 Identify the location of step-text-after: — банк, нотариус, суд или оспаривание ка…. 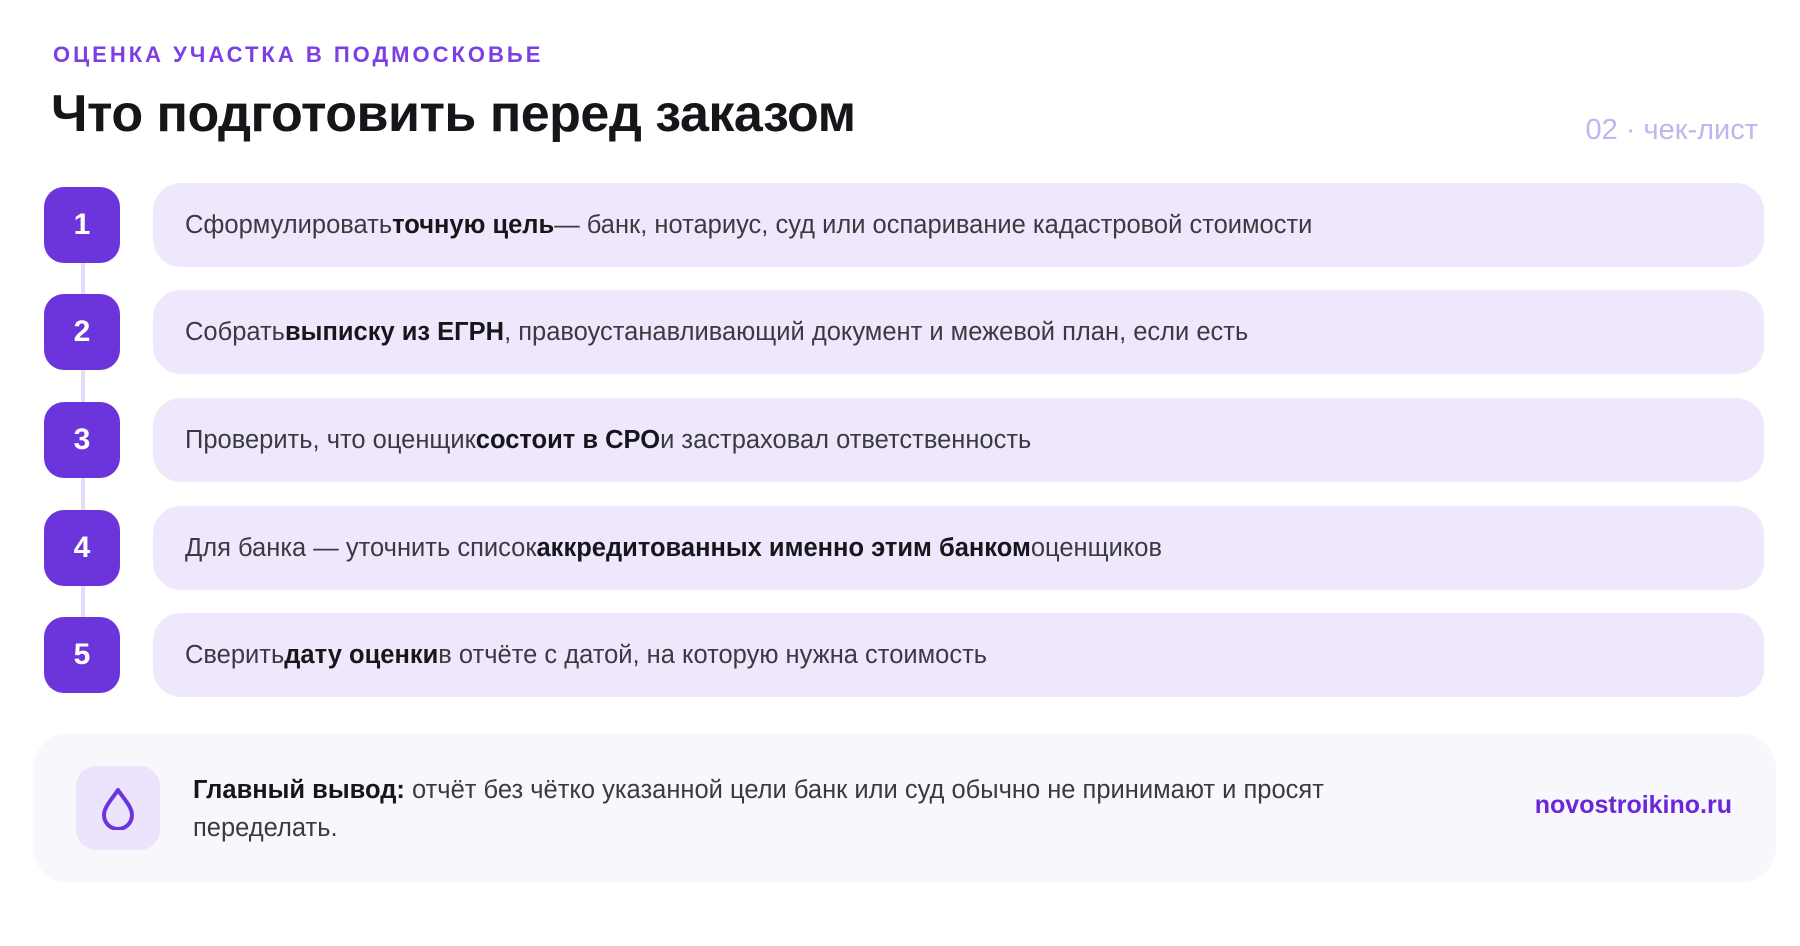
(933, 224).